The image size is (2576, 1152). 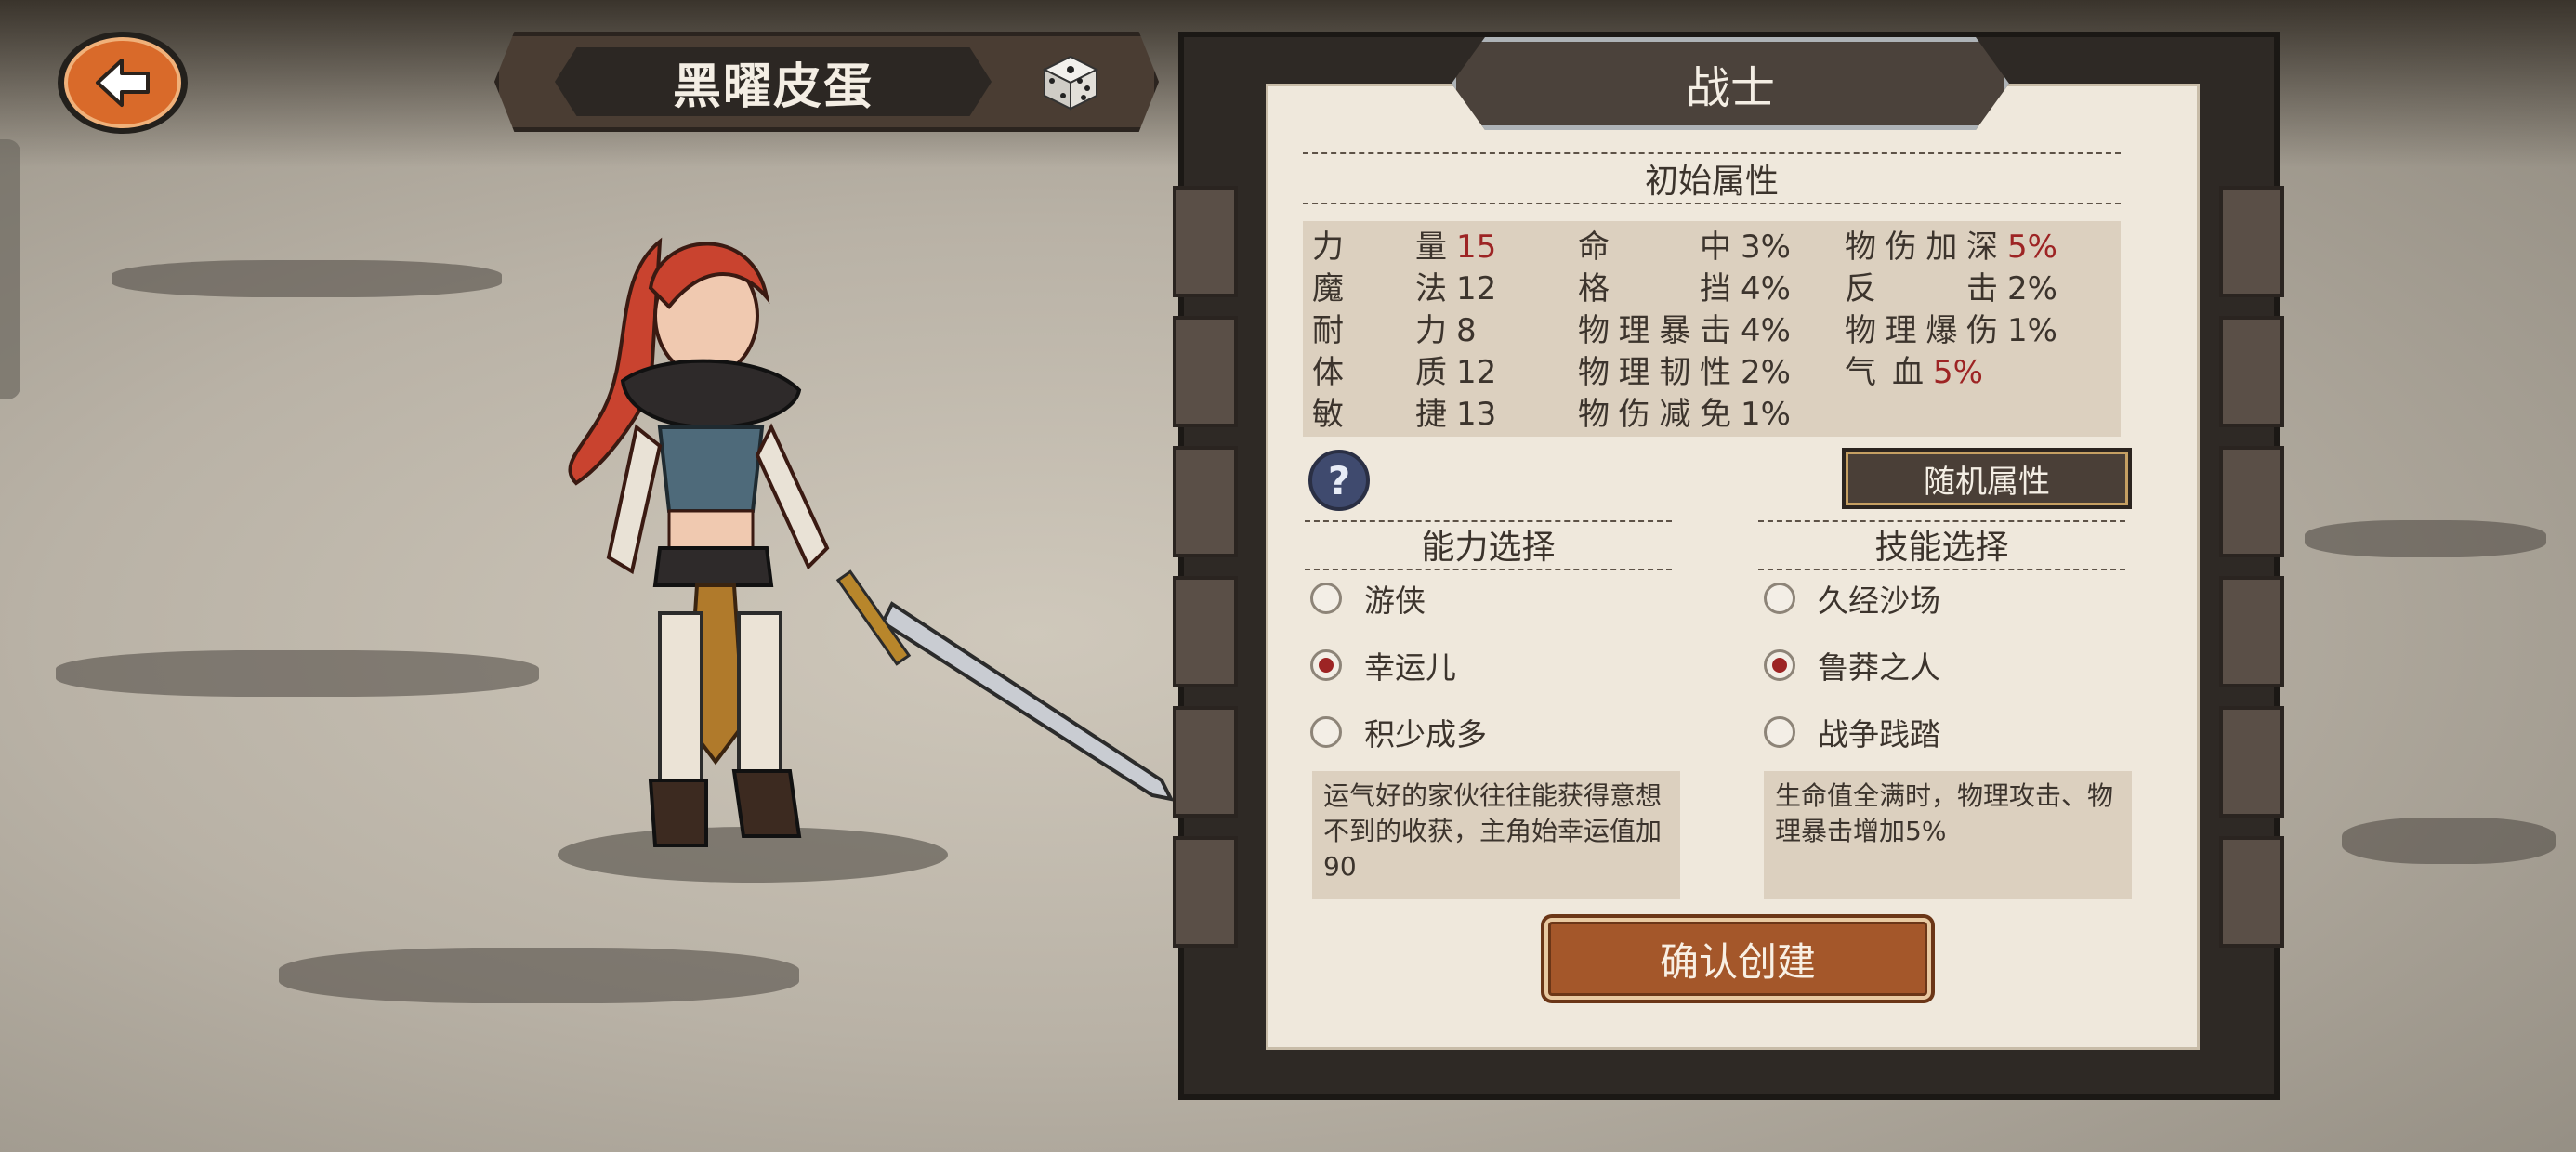 What do you see at coordinates (1951, 247) in the screenshot?
I see `stat-phys-damage-boost: 物伤加深 5%` at bounding box center [1951, 247].